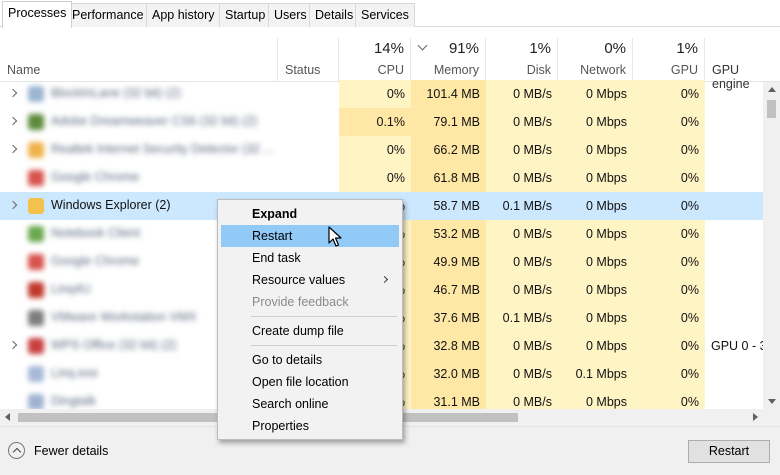 The image size is (780, 475). I want to click on memory-cell: 31.1 MB, so click(448, 399).